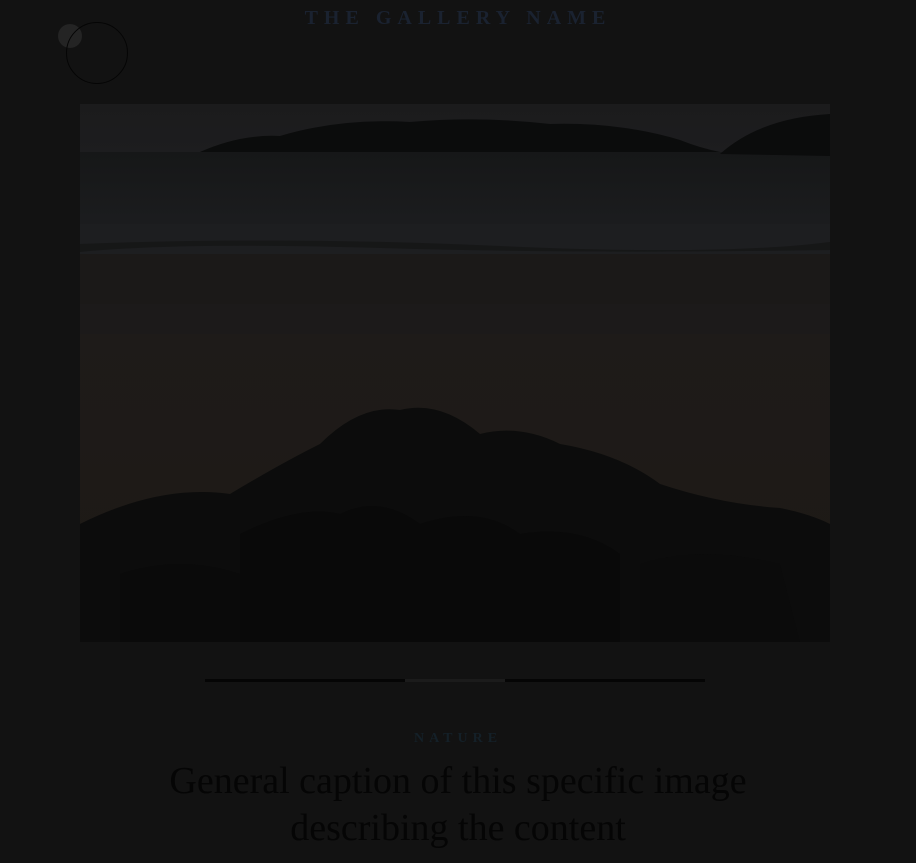 This screenshot has width=916, height=863. What do you see at coordinates (458, 738) in the screenshot?
I see `image-category: NATURE` at bounding box center [458, 738].